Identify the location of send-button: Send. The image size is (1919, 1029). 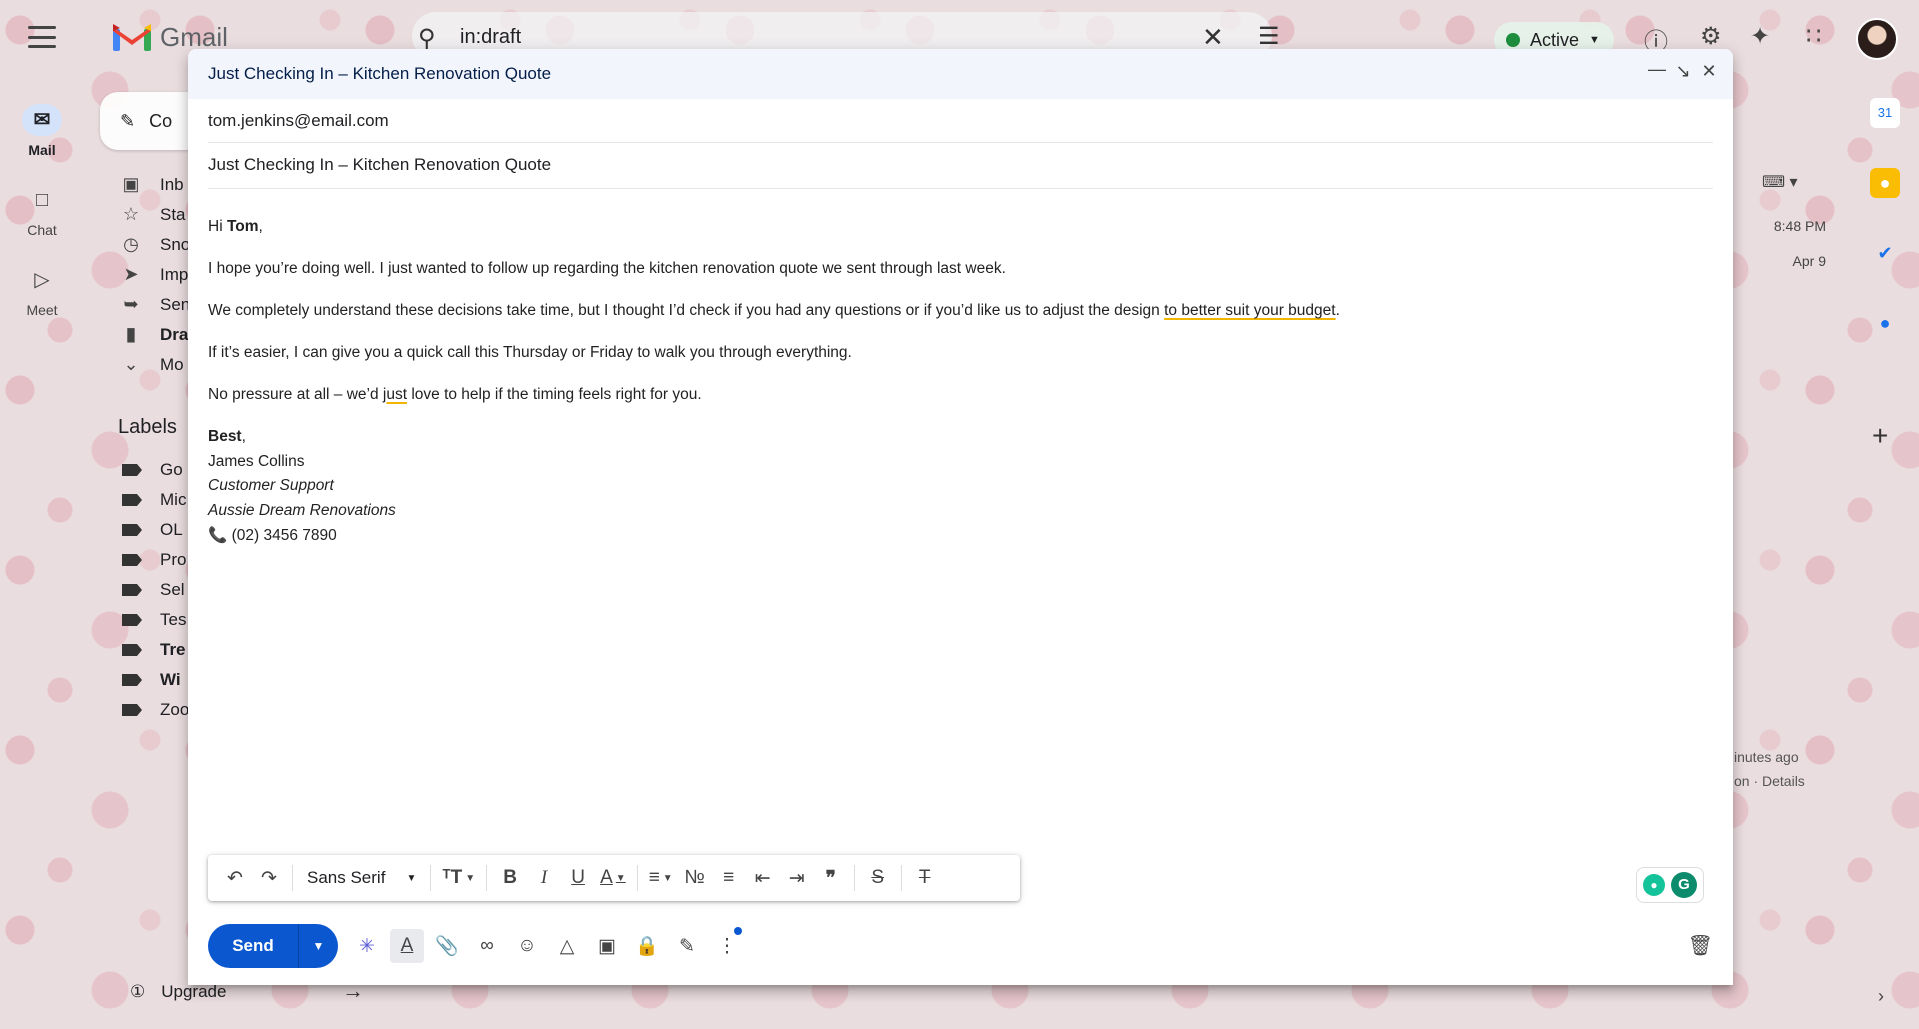
(253, 946).